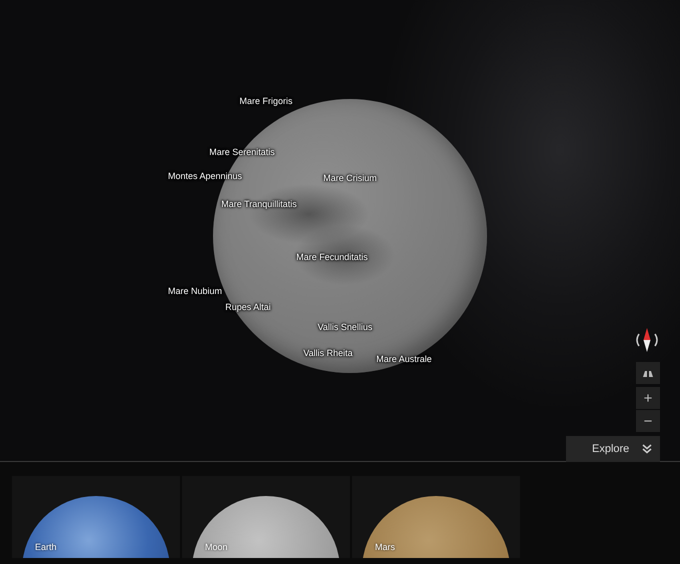 The height and width of the screenshot is (564, 680). I want to click on planet-card: Mars, so click(436, 517).